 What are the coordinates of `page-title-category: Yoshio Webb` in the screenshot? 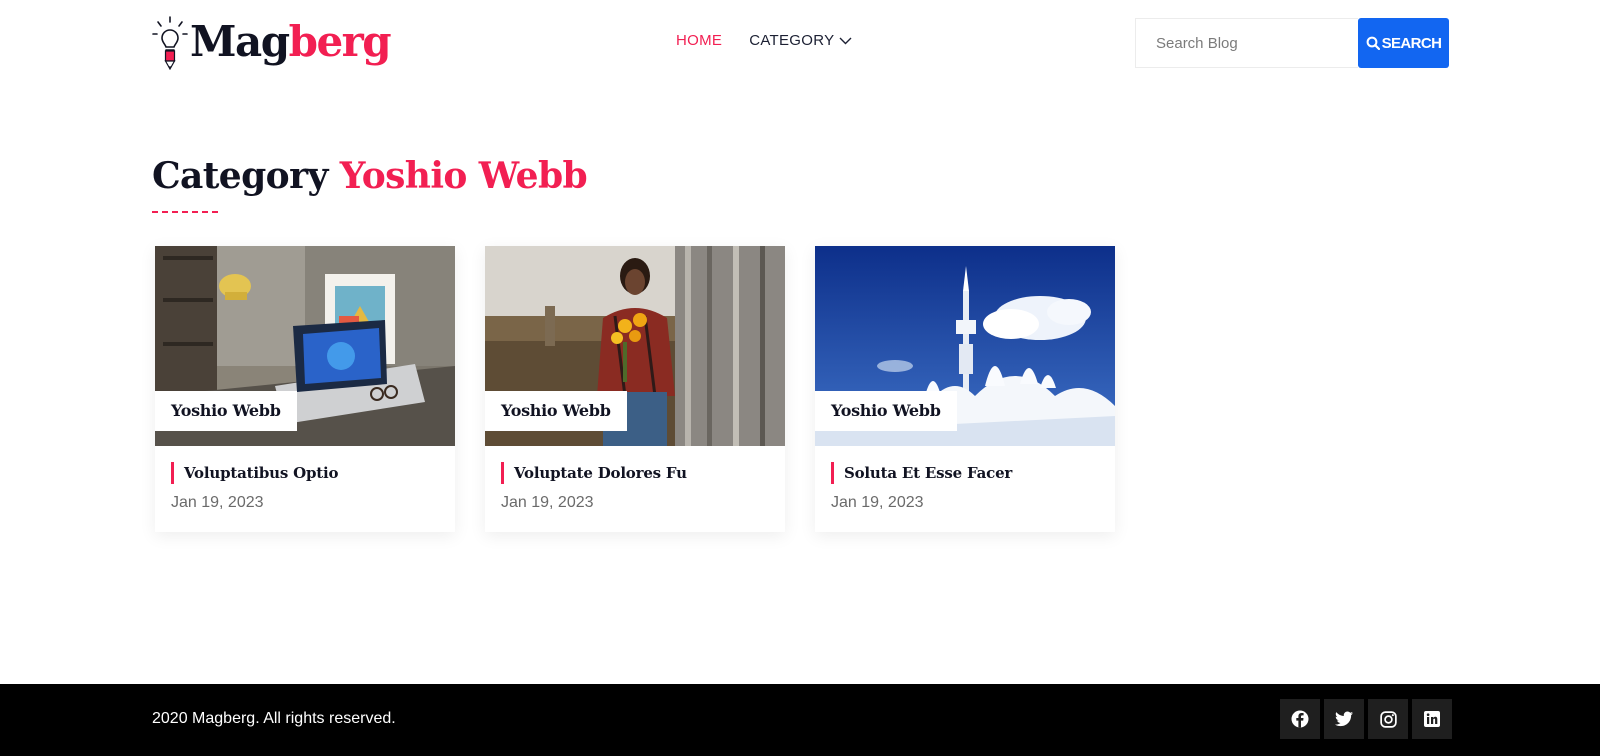 It's located at (463, 176).